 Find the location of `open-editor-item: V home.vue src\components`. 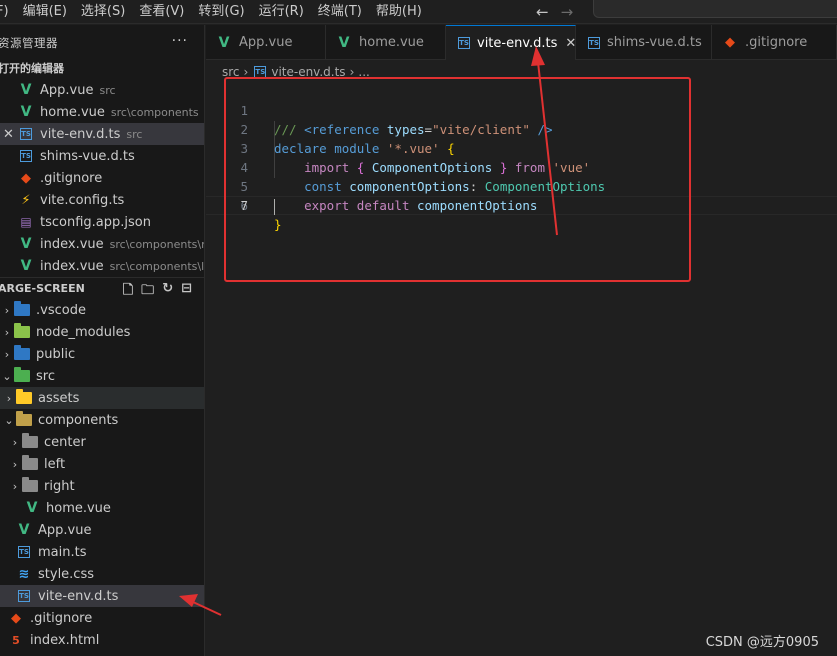

open-editor-item: V home.vue src\components is located at coordinates (102, 112).